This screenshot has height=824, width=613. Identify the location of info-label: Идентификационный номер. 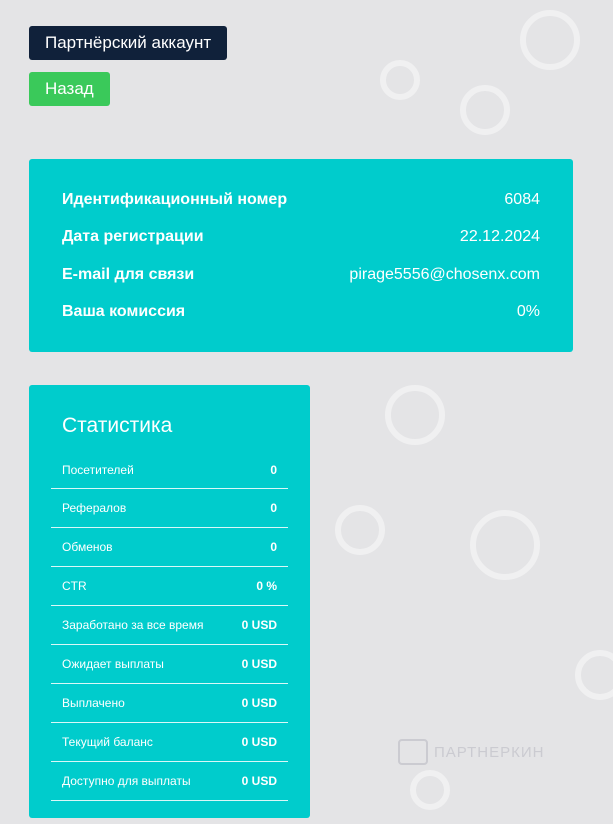
(175, 199).